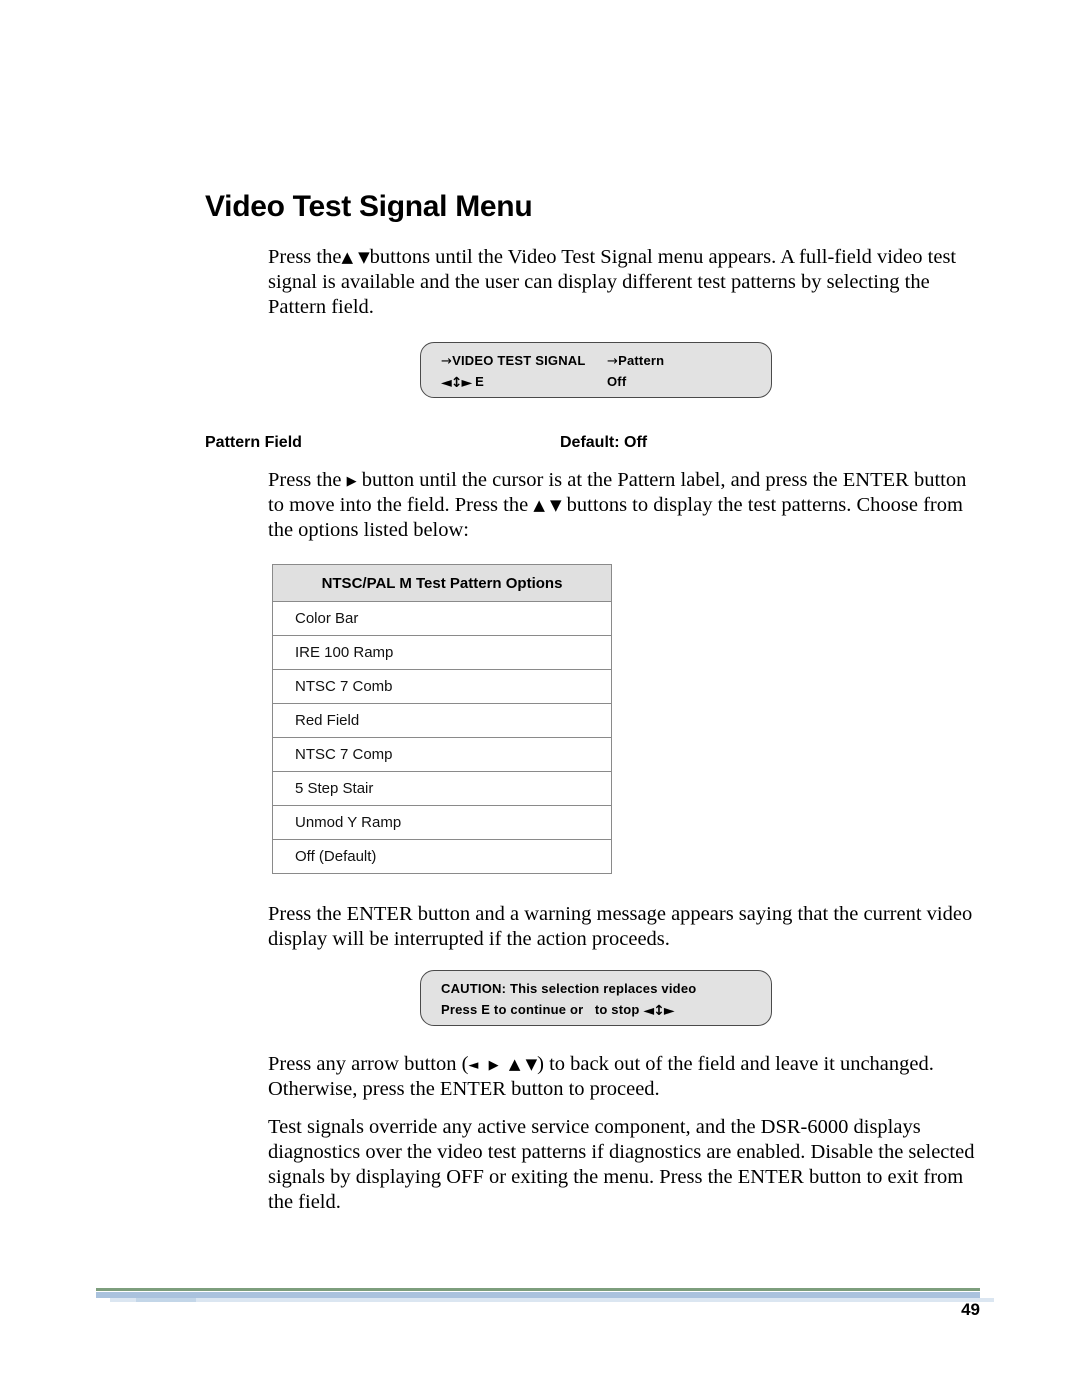 The height and width of the screenshot is (1397, 1080). Describe the element at coordinates (604, 442) in the screenshot. I see `default-value-label: Default: Off` at that location.